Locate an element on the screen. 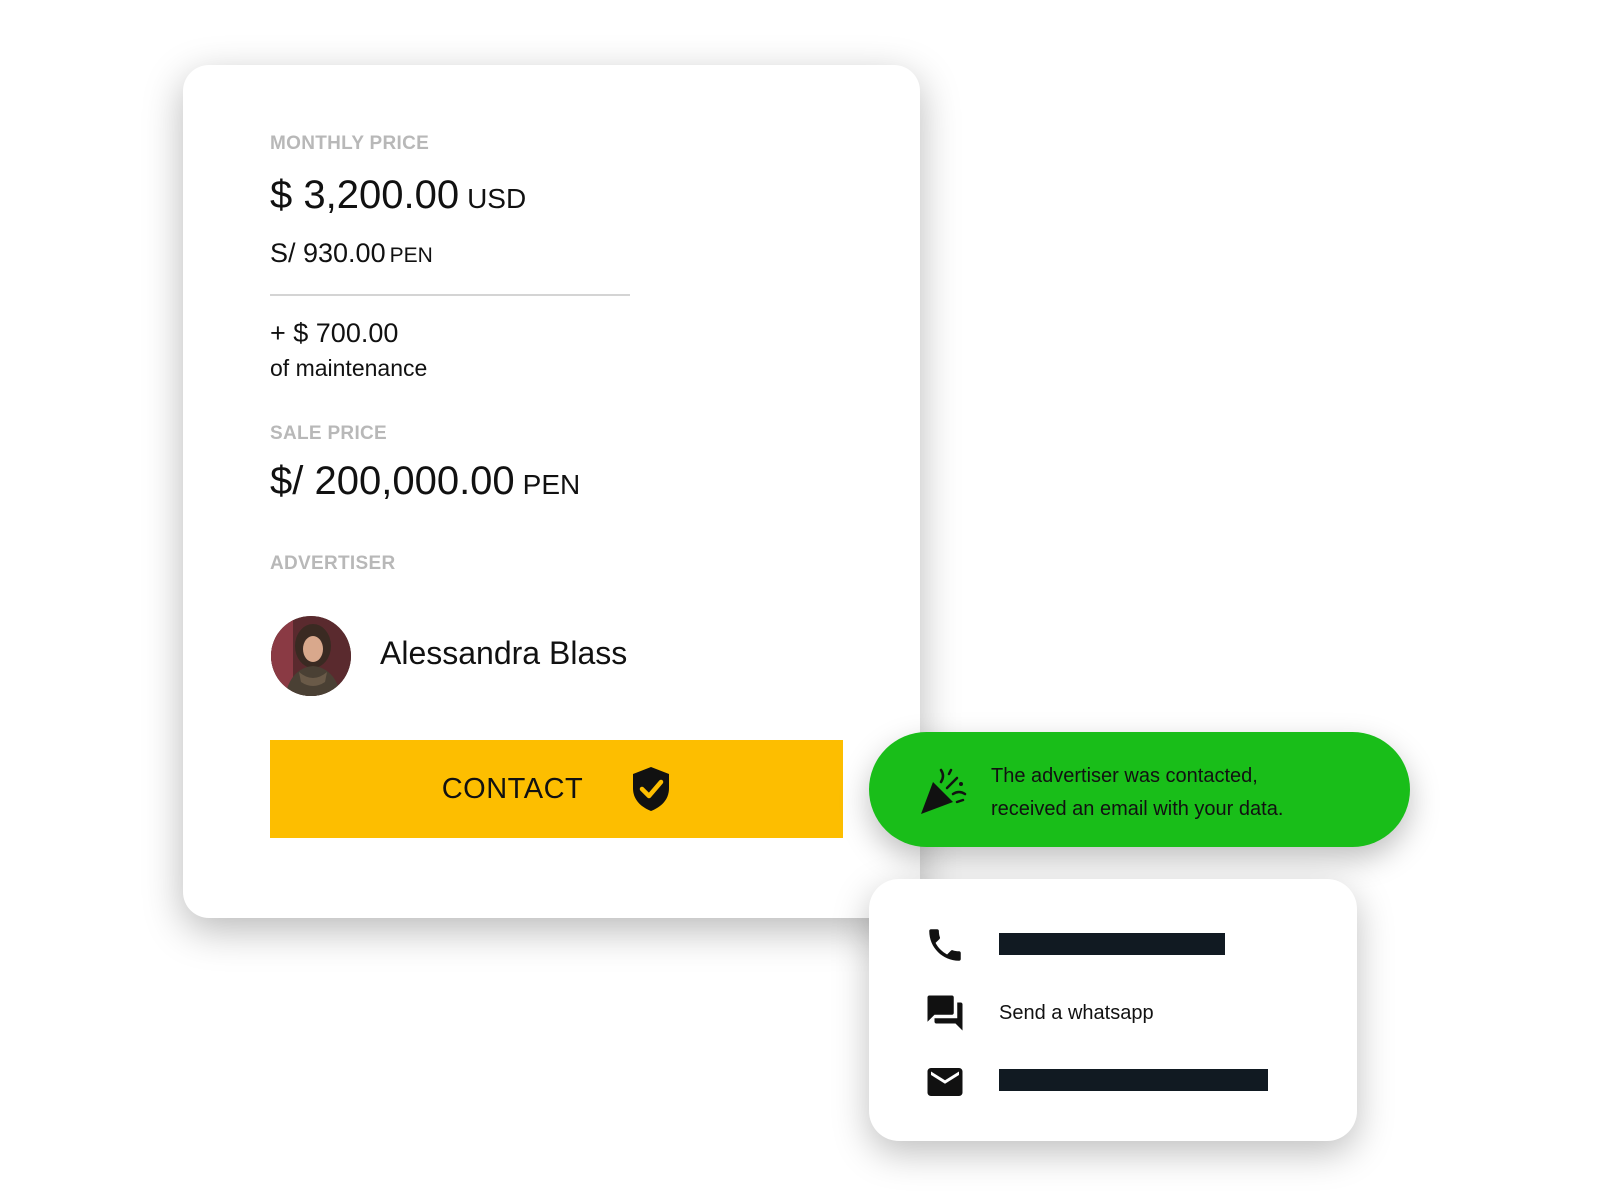 This screenshot has height=1200, width=1600. contact-options-card: Send a whatsapp is located at coordinates (1113, 1010).